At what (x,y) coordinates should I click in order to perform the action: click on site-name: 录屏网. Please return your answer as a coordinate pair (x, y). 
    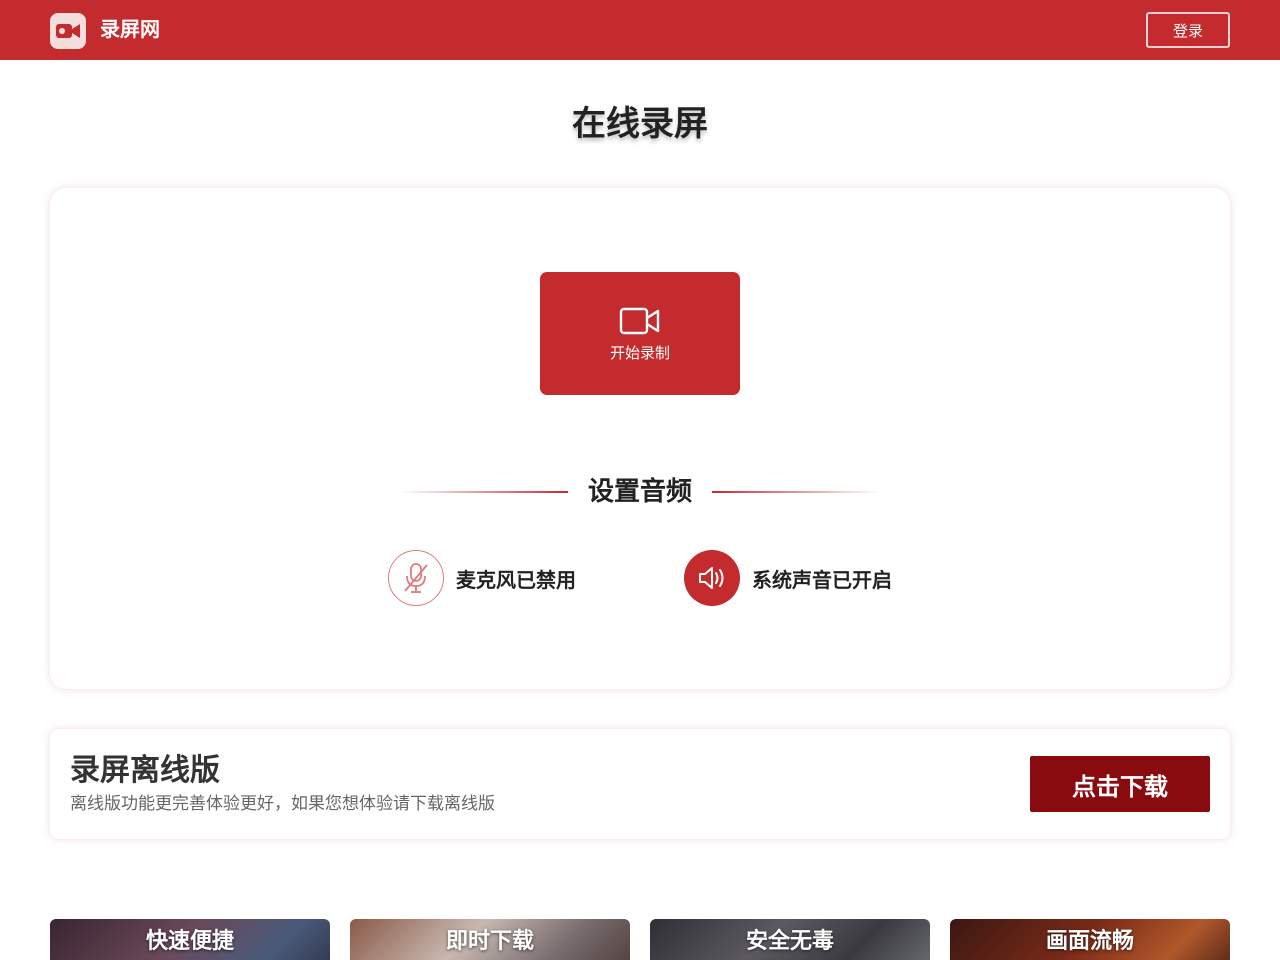
    Looking at the image, I should click on (130, 29).